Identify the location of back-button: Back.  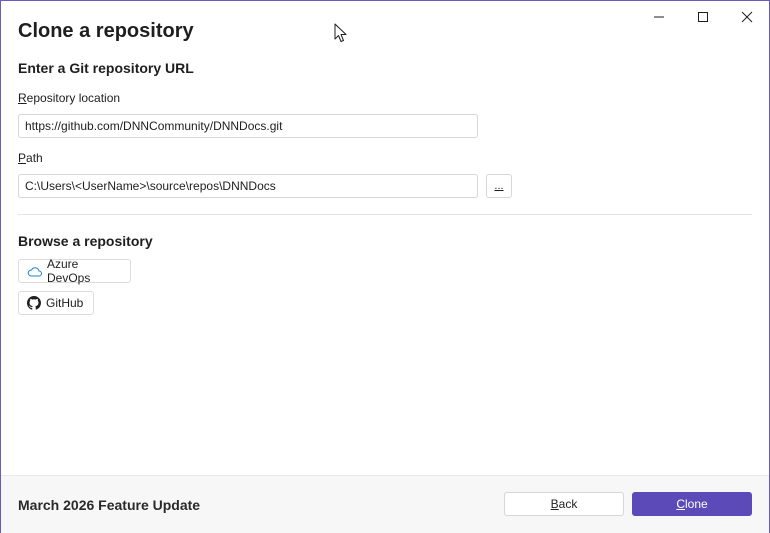
(564, 504).